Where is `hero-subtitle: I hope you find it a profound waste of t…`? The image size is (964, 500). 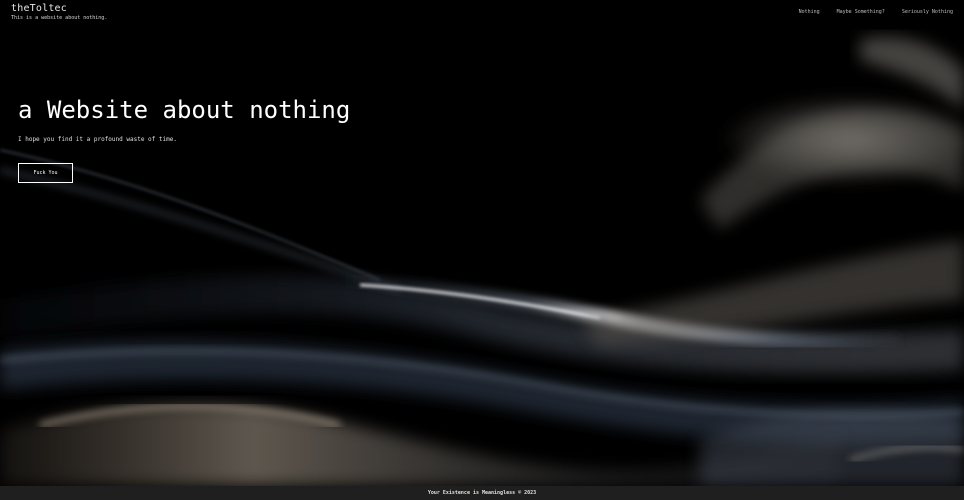
hero-subtitle: I hope you find it a profound waste of t… is located at coordinates (97, 139).